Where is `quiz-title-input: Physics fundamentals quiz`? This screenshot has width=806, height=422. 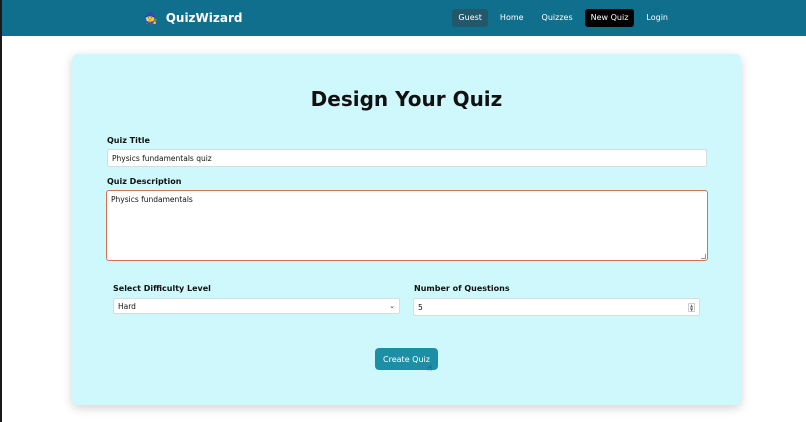
quiz-title-input: Physics fundamentals quiz is located at coordinates (407, 158).